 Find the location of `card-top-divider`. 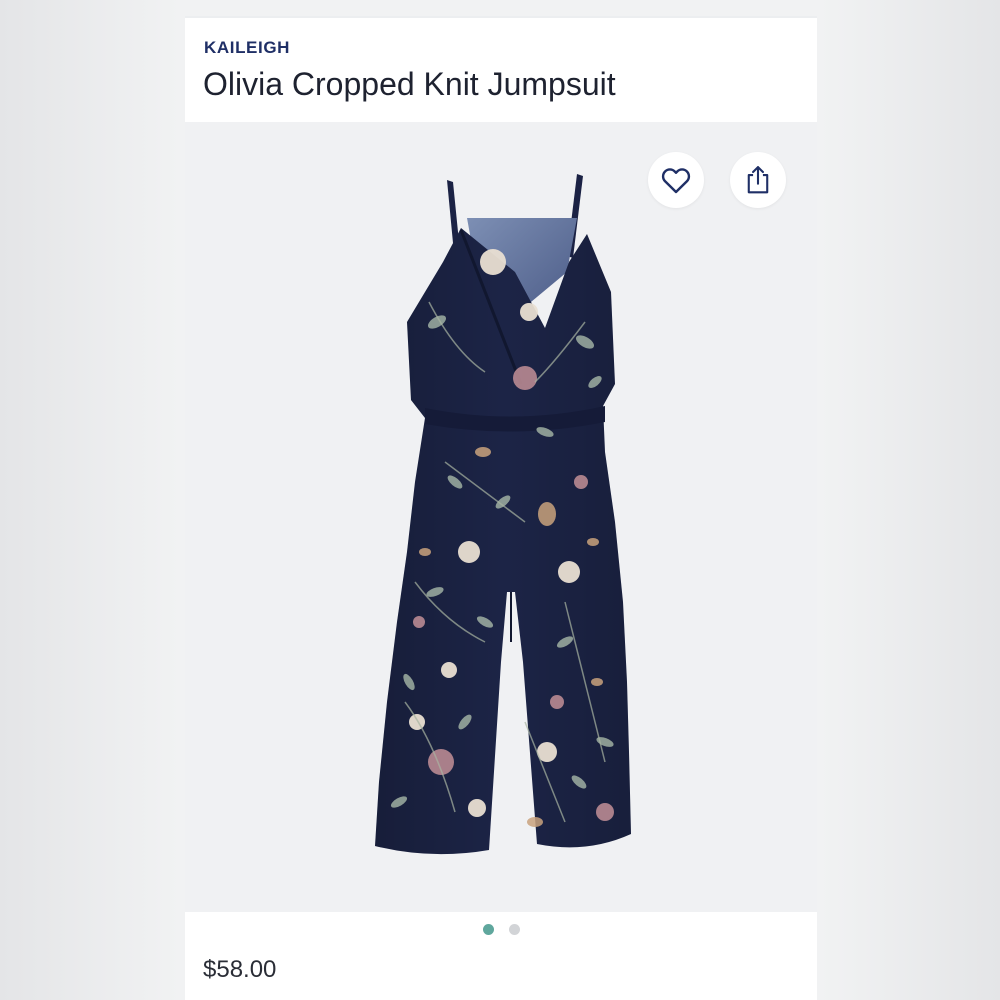

card-top-divider is located at coordinates (501, 17).